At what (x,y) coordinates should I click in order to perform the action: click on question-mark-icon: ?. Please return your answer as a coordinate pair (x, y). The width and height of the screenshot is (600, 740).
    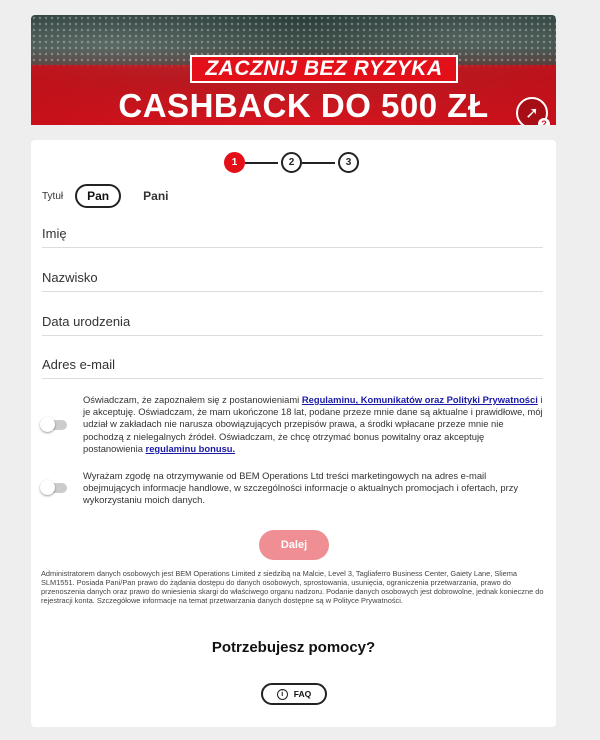
    Looking at the image, I should click on (544, 121).